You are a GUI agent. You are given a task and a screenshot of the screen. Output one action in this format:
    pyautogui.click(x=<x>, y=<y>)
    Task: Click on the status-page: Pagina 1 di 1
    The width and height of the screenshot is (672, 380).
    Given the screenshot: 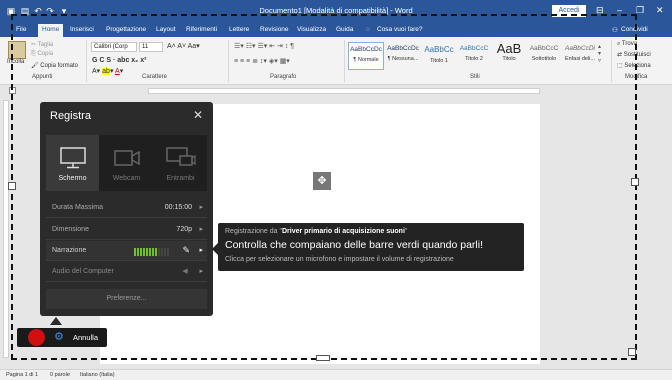 What is the action you would take?
    pyautogui.click(x=22, y=375)
    